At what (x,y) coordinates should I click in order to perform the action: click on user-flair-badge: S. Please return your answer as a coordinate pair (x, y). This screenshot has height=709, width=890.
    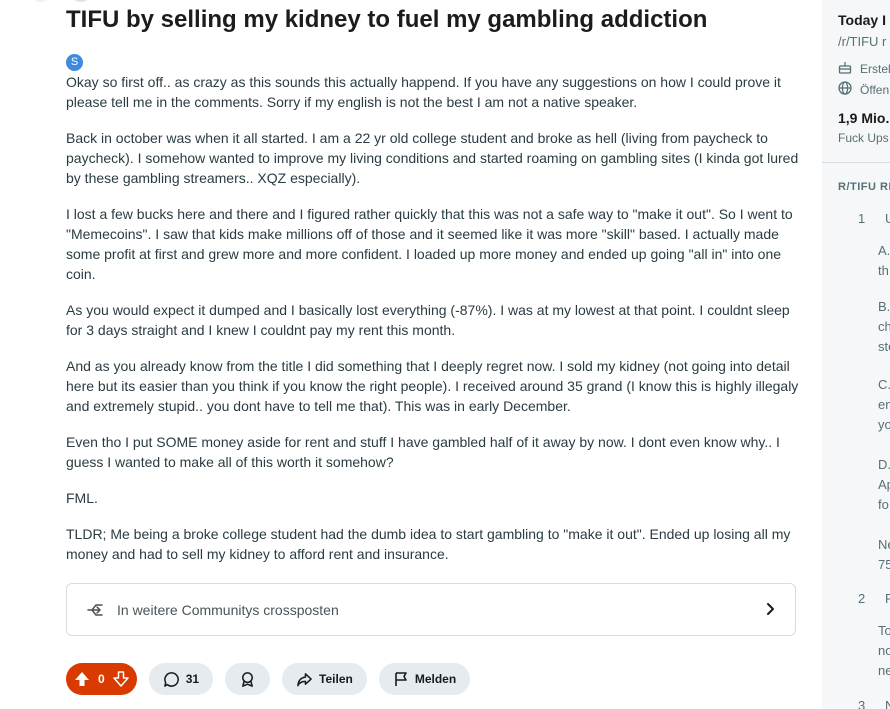
    Looking at the image, I should click on (74, 62).